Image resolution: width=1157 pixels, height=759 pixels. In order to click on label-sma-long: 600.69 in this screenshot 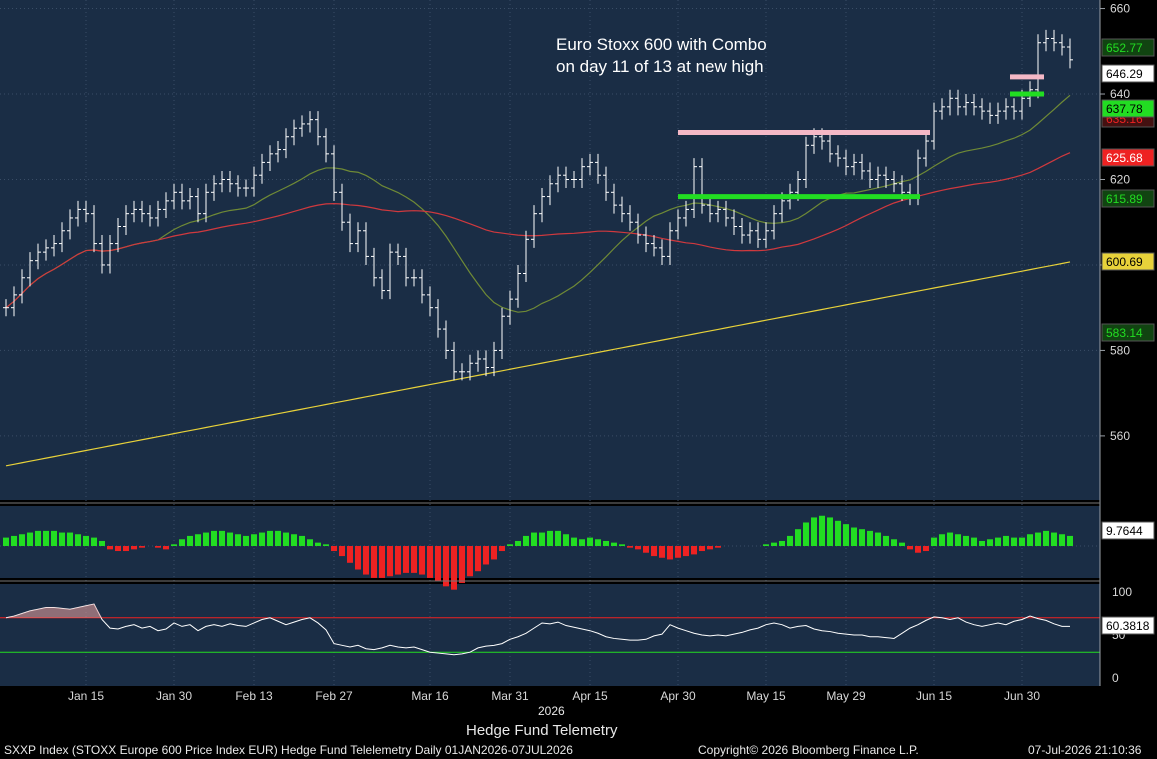, I will do `click(1124, 262)`.